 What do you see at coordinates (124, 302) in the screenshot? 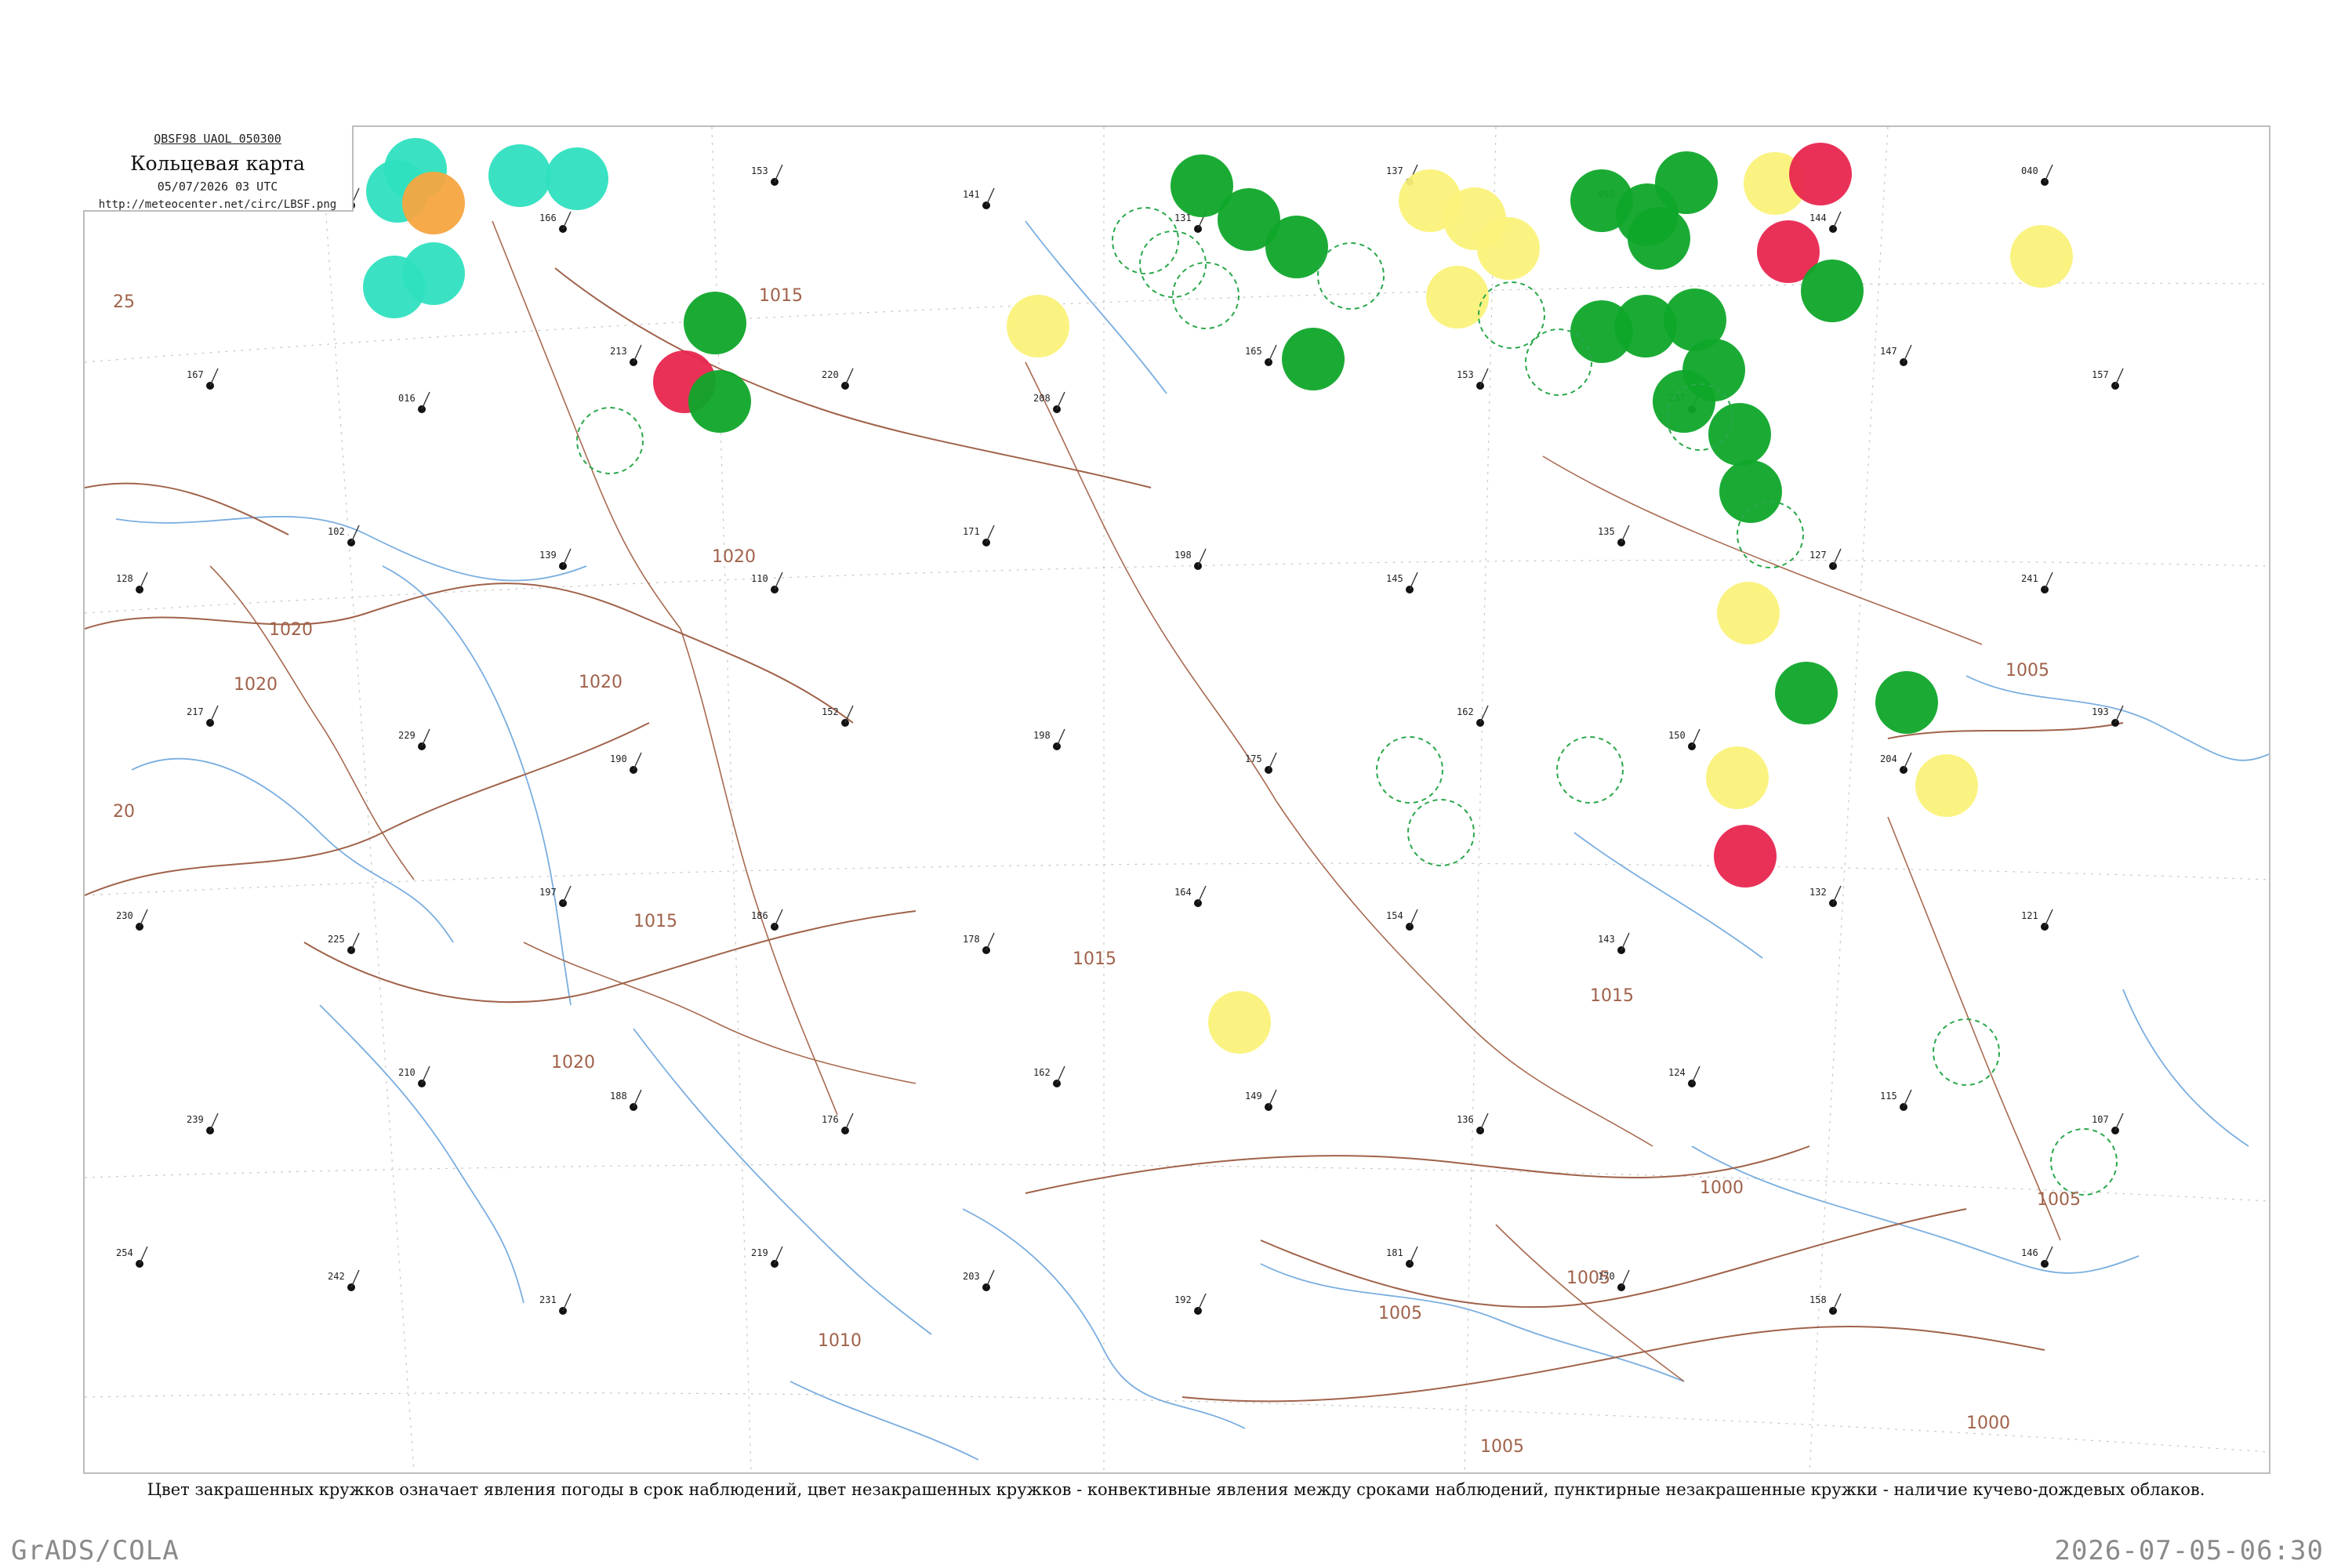
I see `isobar-label: 25` at bounding box center [124, 302].